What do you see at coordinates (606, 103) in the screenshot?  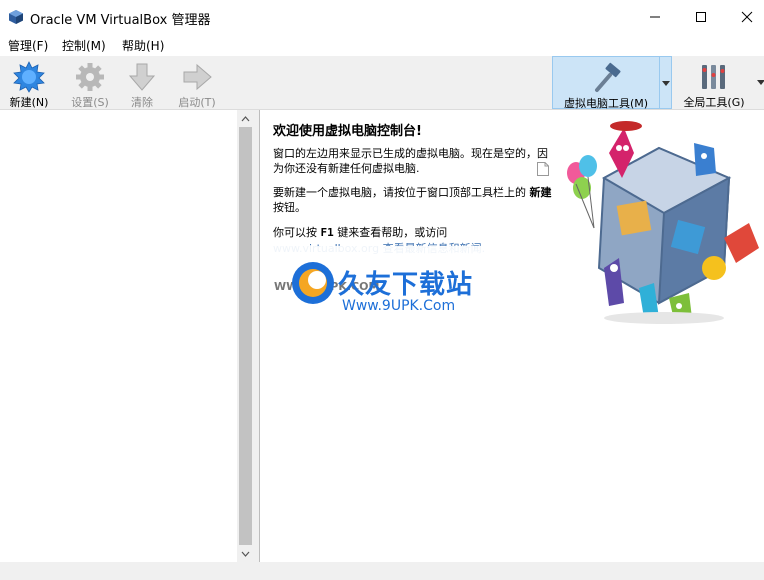 I see `machine-tools-label: 虚拟电脑工具(M)` at bounding box center [606, 103].